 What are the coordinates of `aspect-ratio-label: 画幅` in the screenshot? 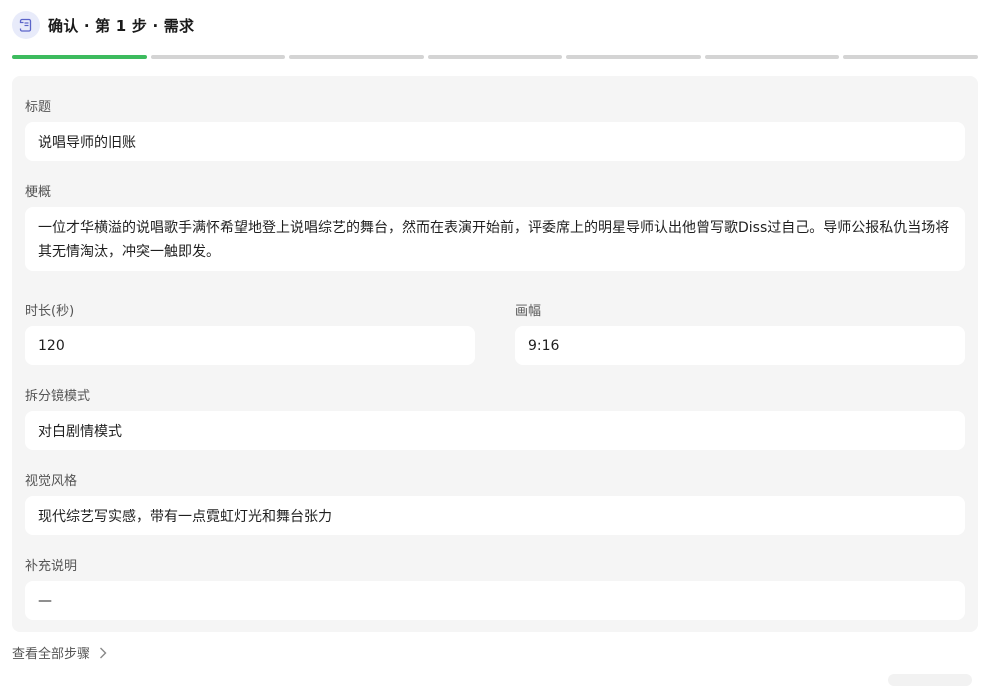 It's located at (528, 311).